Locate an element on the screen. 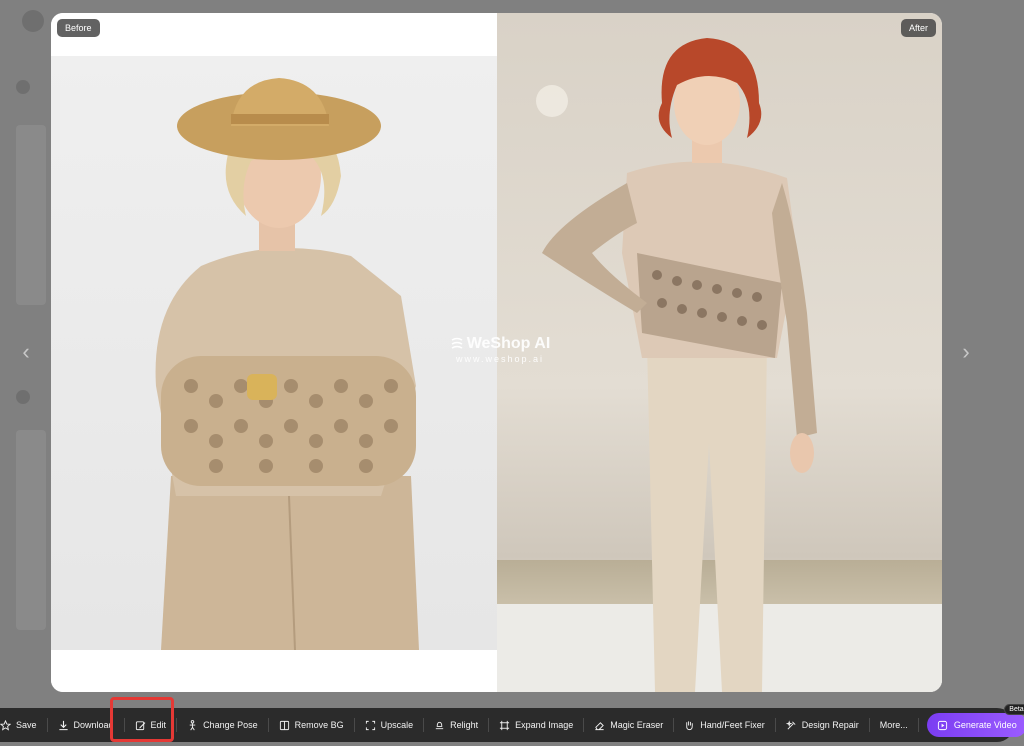 Image resolution: width=1024 pixels, height=746 pixels. before-badge: Before is located at coordinates (78, 28).